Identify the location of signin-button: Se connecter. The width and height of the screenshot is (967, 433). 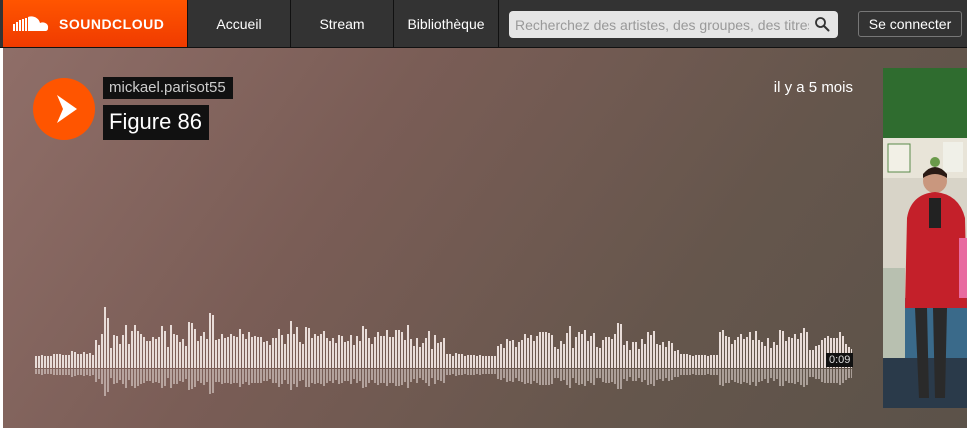
(910, 24).